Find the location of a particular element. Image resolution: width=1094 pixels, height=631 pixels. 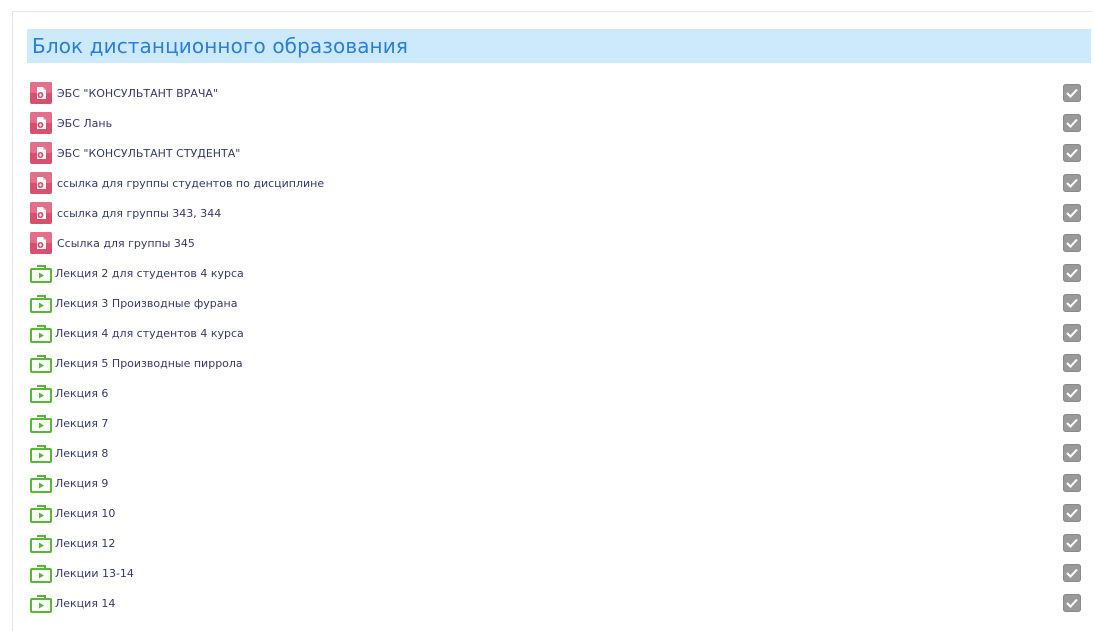

activity-link: ссылка для группы 343, 344 is located at coordinates (139, 213).